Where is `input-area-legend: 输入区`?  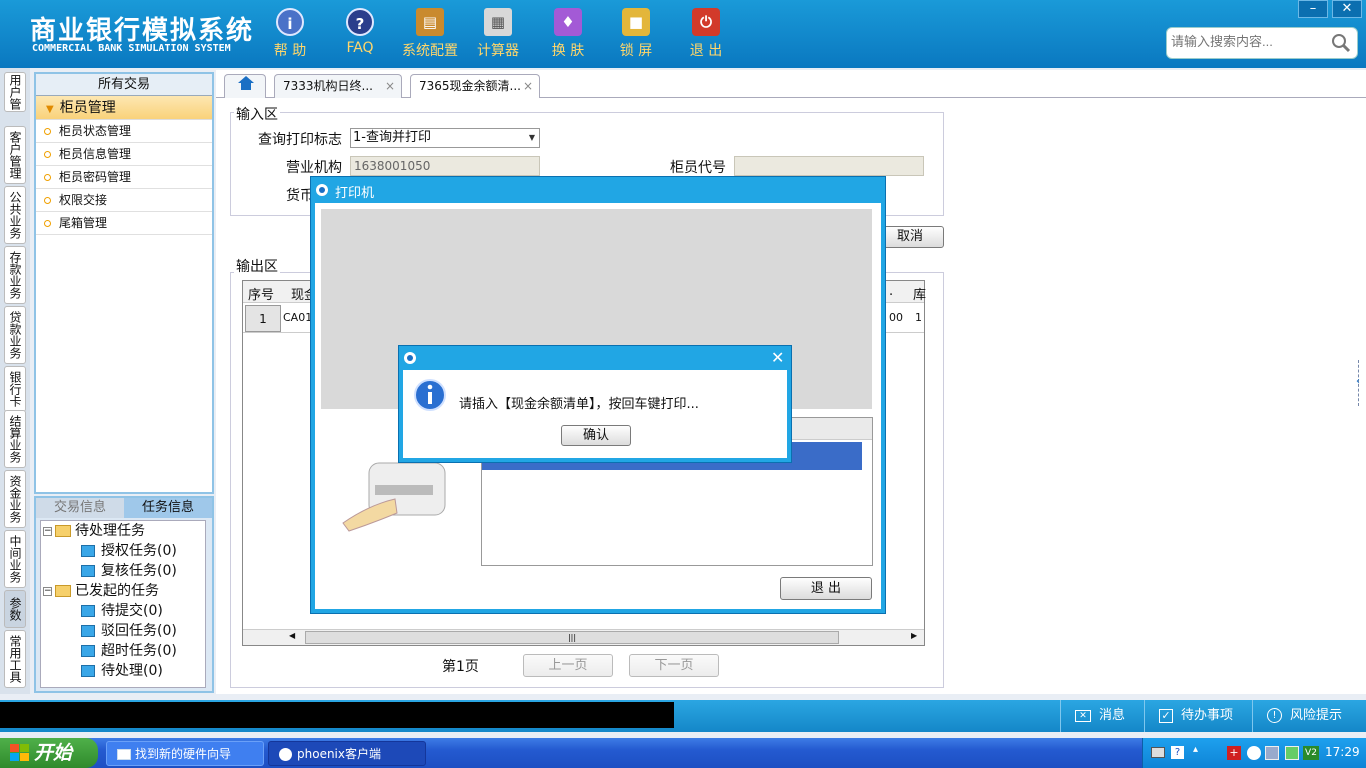
input-area-legend: 输入区 is located at coordinates (257, 114).